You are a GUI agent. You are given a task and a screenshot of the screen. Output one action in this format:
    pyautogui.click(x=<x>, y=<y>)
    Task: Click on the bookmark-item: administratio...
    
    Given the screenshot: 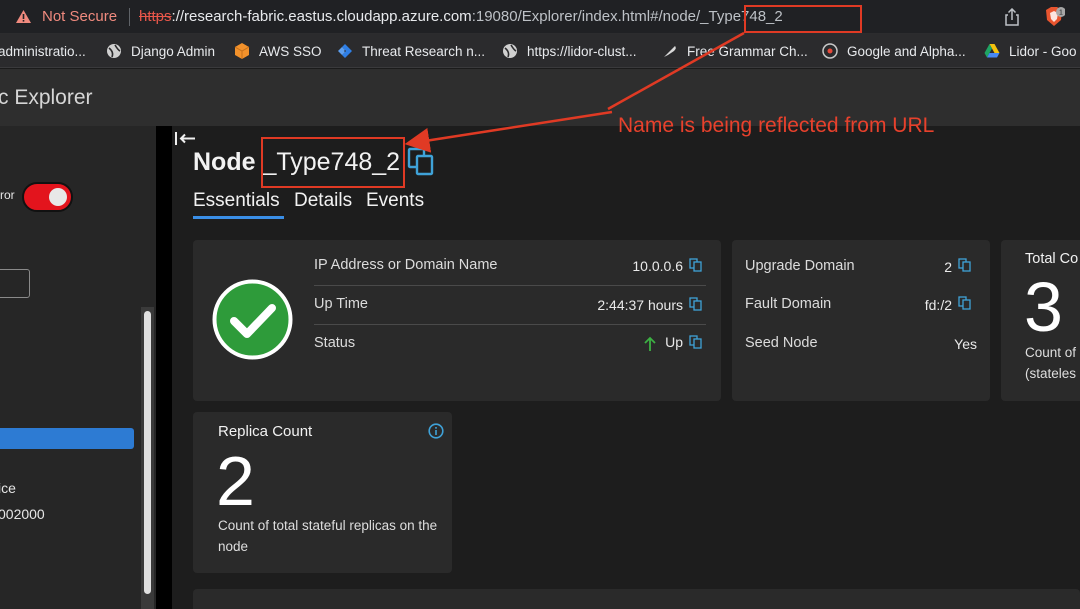 What is the action you would take?
    pyautogui.click(x=43, y=51)
    